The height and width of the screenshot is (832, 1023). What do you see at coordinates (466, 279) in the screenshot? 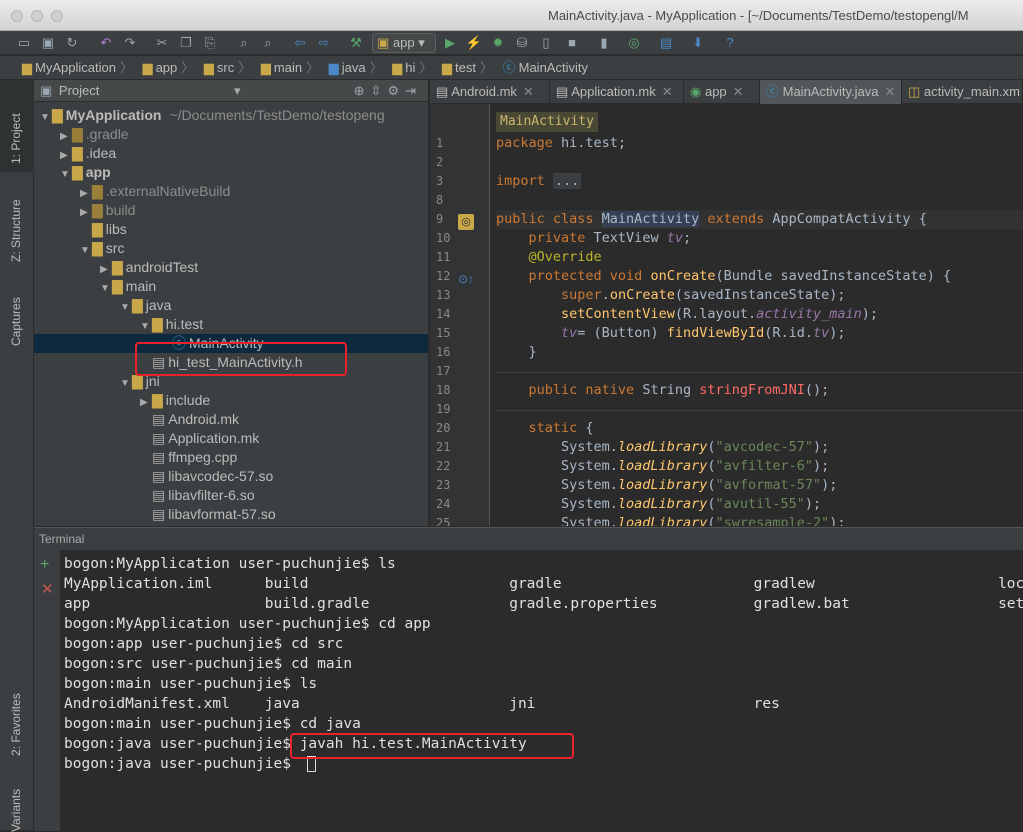
I see `overrides-marker-icon: ⊙↑` at bounding box center [466, 279].